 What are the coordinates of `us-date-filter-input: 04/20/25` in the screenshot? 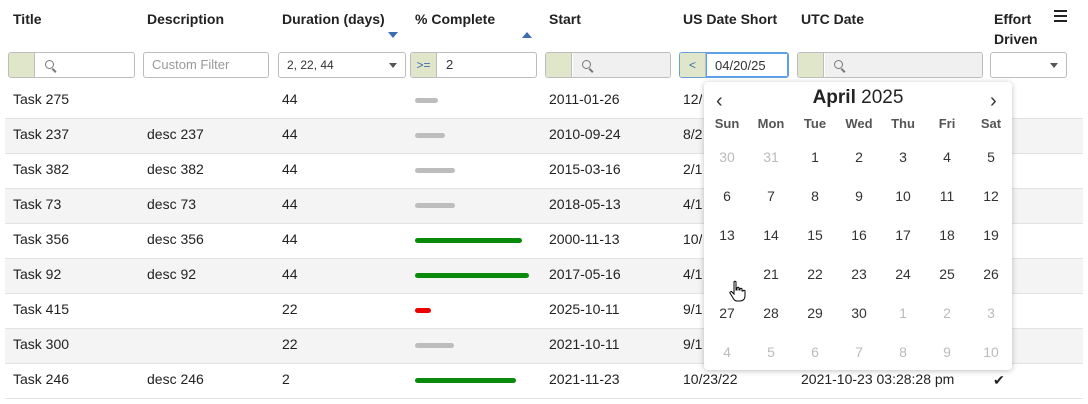 It's located at (747, 65).